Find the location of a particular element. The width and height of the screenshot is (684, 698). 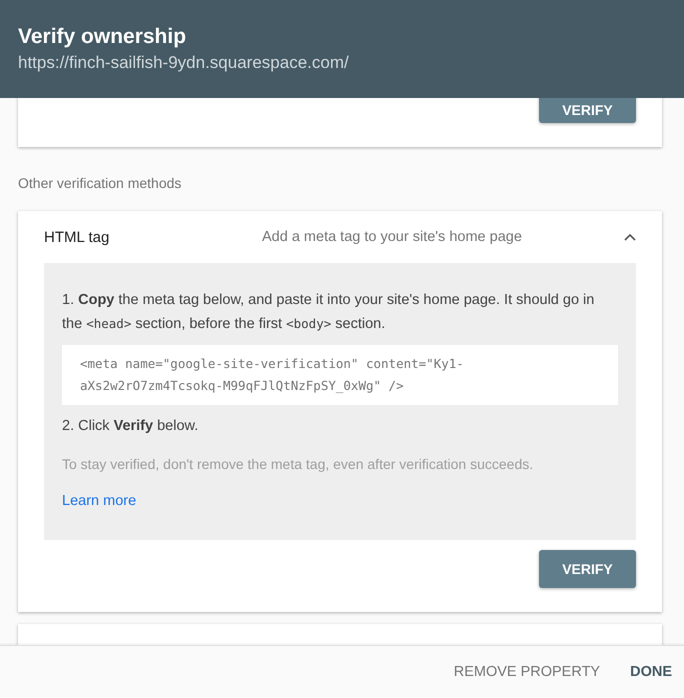

instruction-step: 1. Copy the meta tag below, and paste it into your site's home page. It should go in the <head> section, before the first <body> section. is located at coordinates (340, 312).